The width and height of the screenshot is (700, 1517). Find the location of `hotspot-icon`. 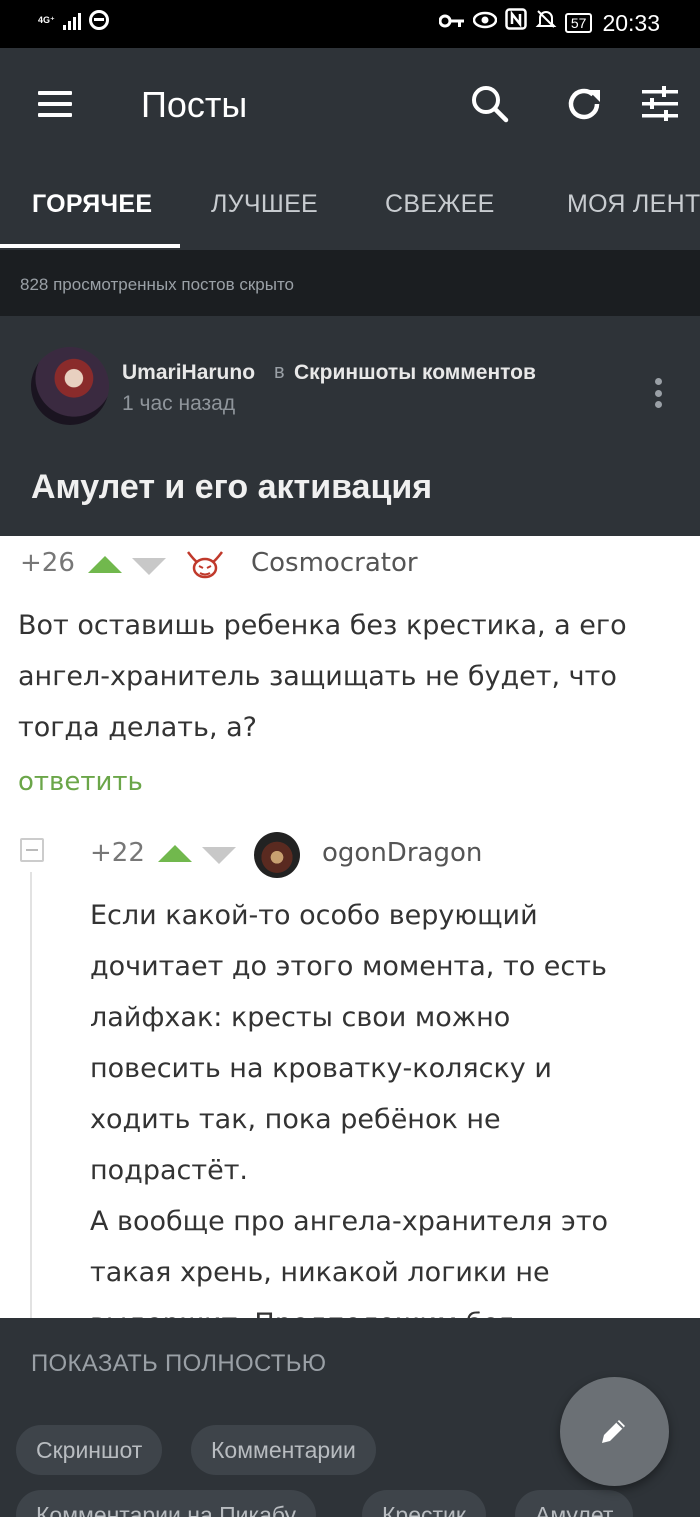

hotspot-icon is located at coordinates (98, 20).